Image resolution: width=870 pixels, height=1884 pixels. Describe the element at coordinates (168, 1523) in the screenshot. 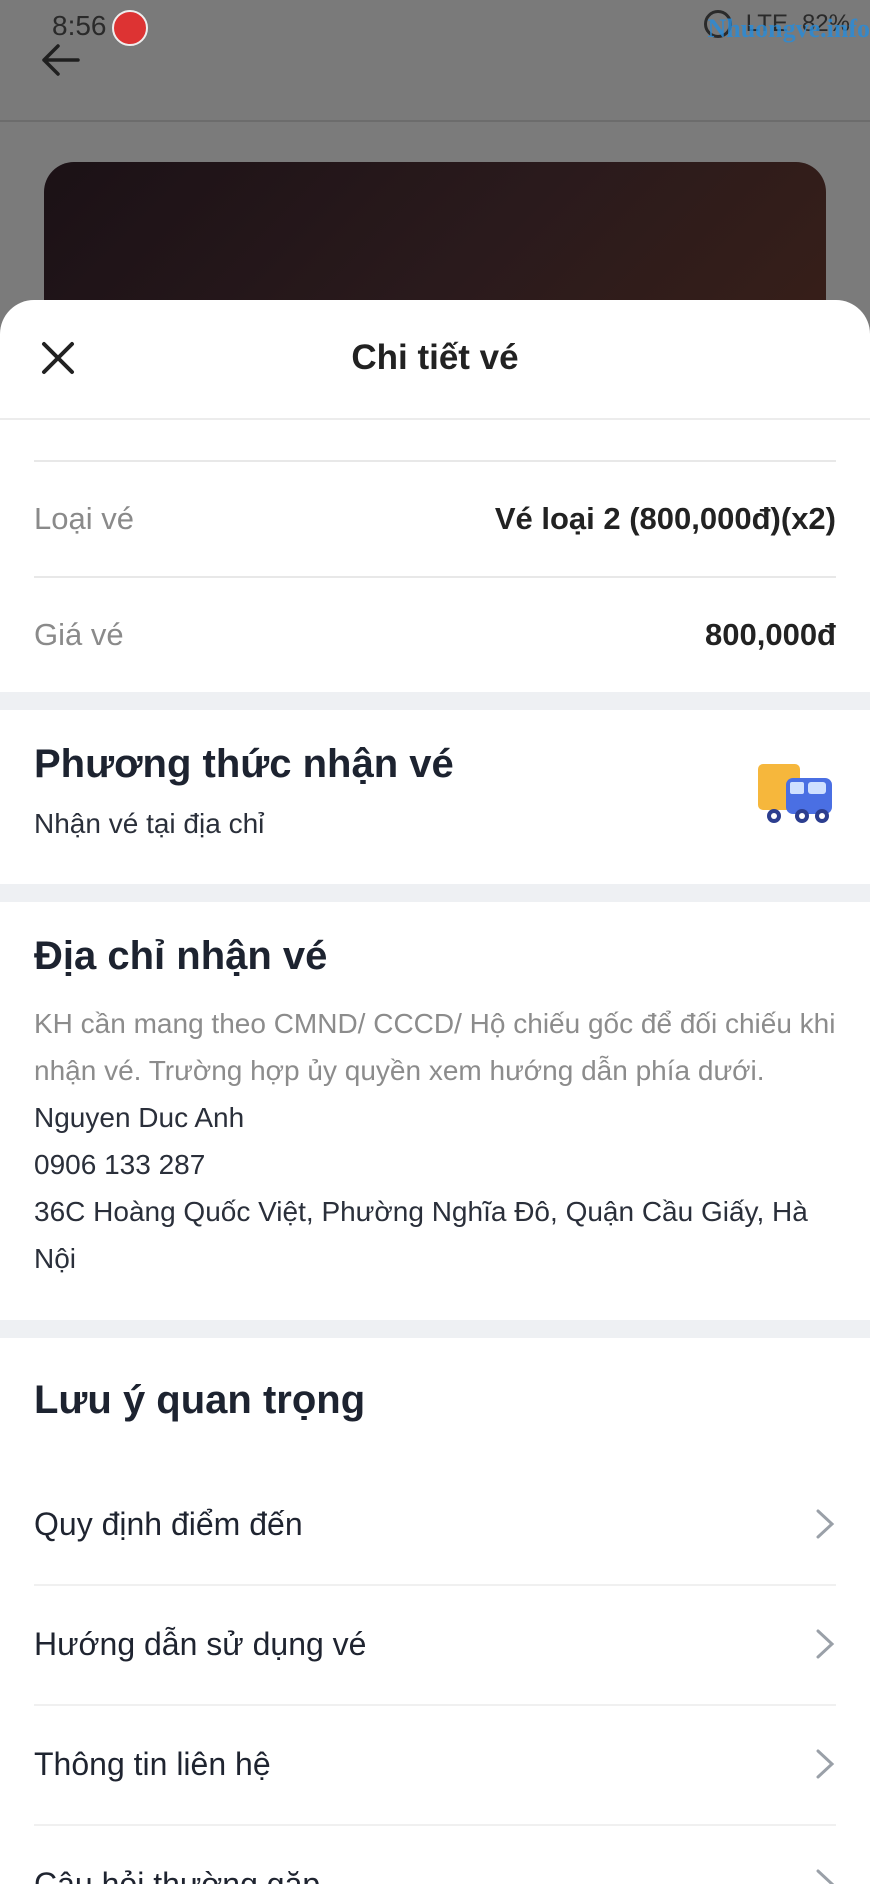

I see `note-item-label: Quy định điểm đến` at that location.